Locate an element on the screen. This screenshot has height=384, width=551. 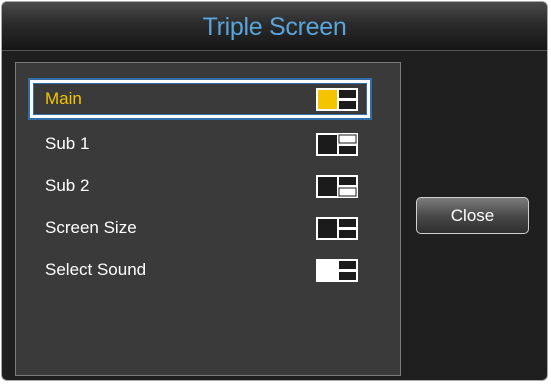
dialog-title: Triple Screen is located at coordinates (274, 27).